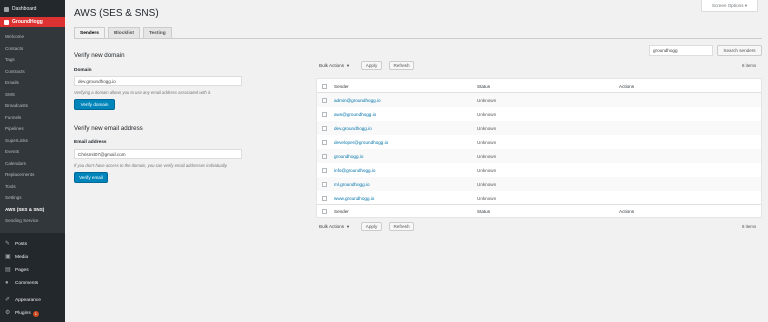  I want to click on menu-pages: ▤ Pages, so click(32, 270).